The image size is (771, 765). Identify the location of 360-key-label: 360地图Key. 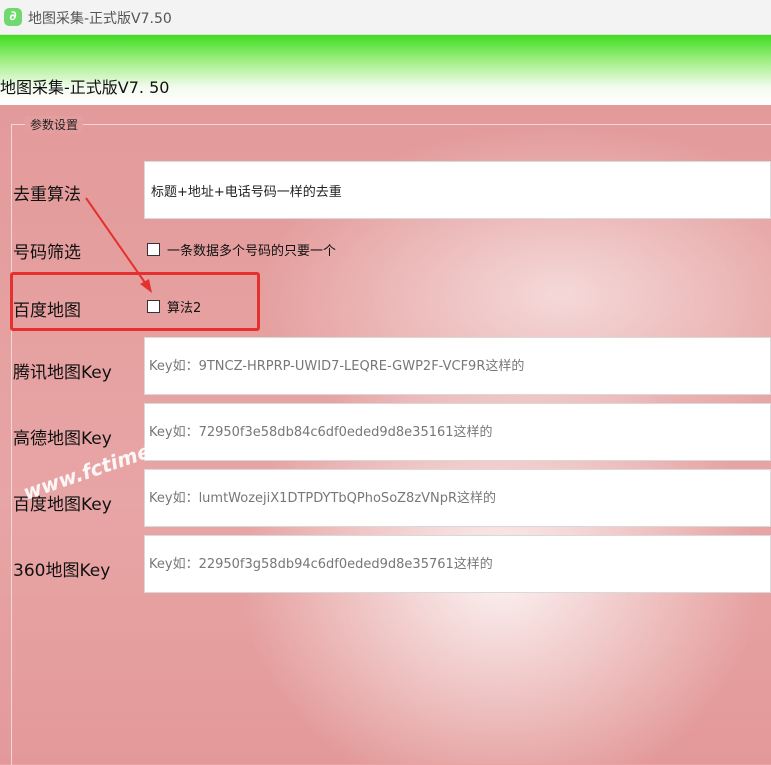
(62, 571).